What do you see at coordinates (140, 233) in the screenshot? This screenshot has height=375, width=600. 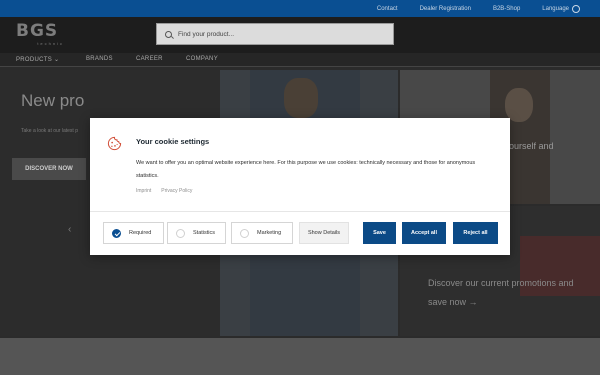 I see `required-label: Required` at bounding box center [140, 233].